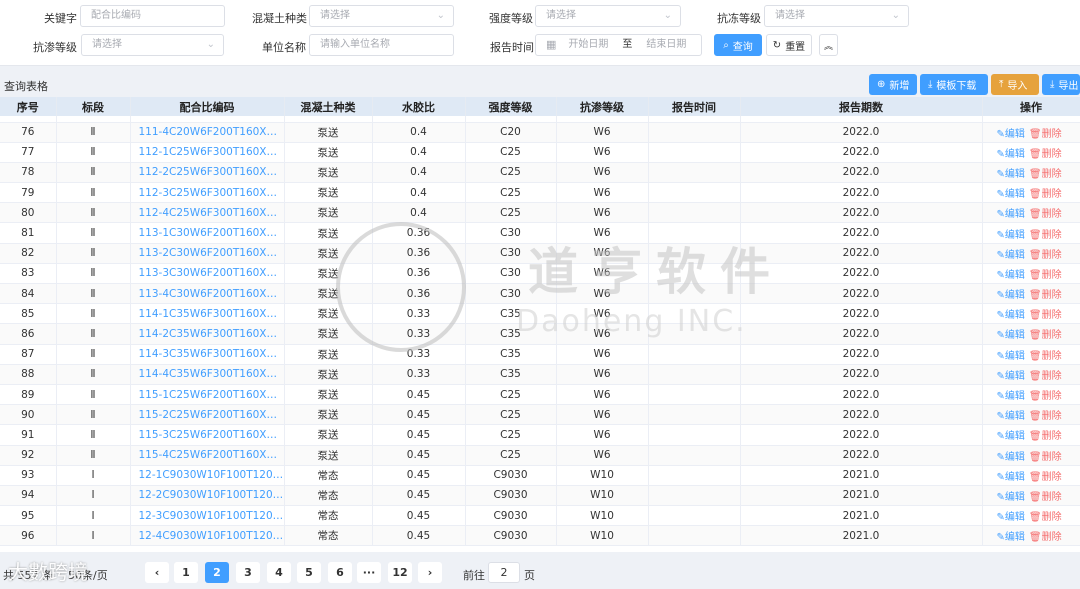 The height and width of the screenshot is (589, 1080). I want to click on page-button: 4, so click(279, 572).